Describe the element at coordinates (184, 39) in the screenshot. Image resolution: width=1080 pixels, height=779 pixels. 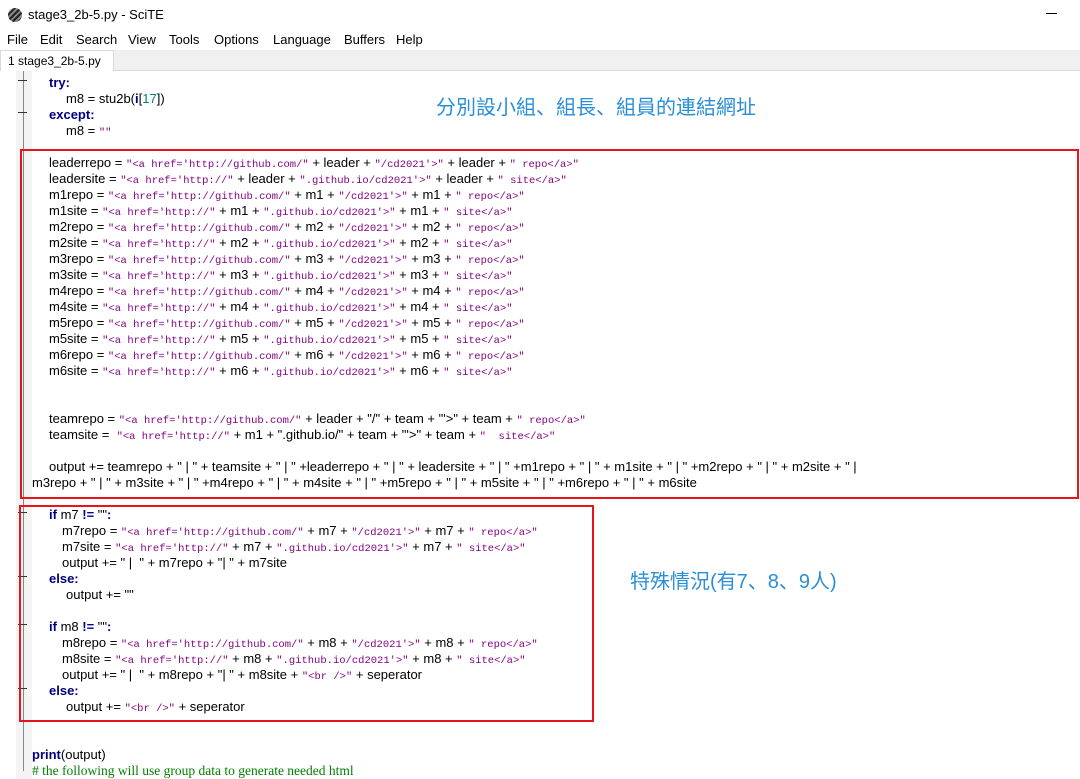
I see `menu-tools: Tools` at that location.